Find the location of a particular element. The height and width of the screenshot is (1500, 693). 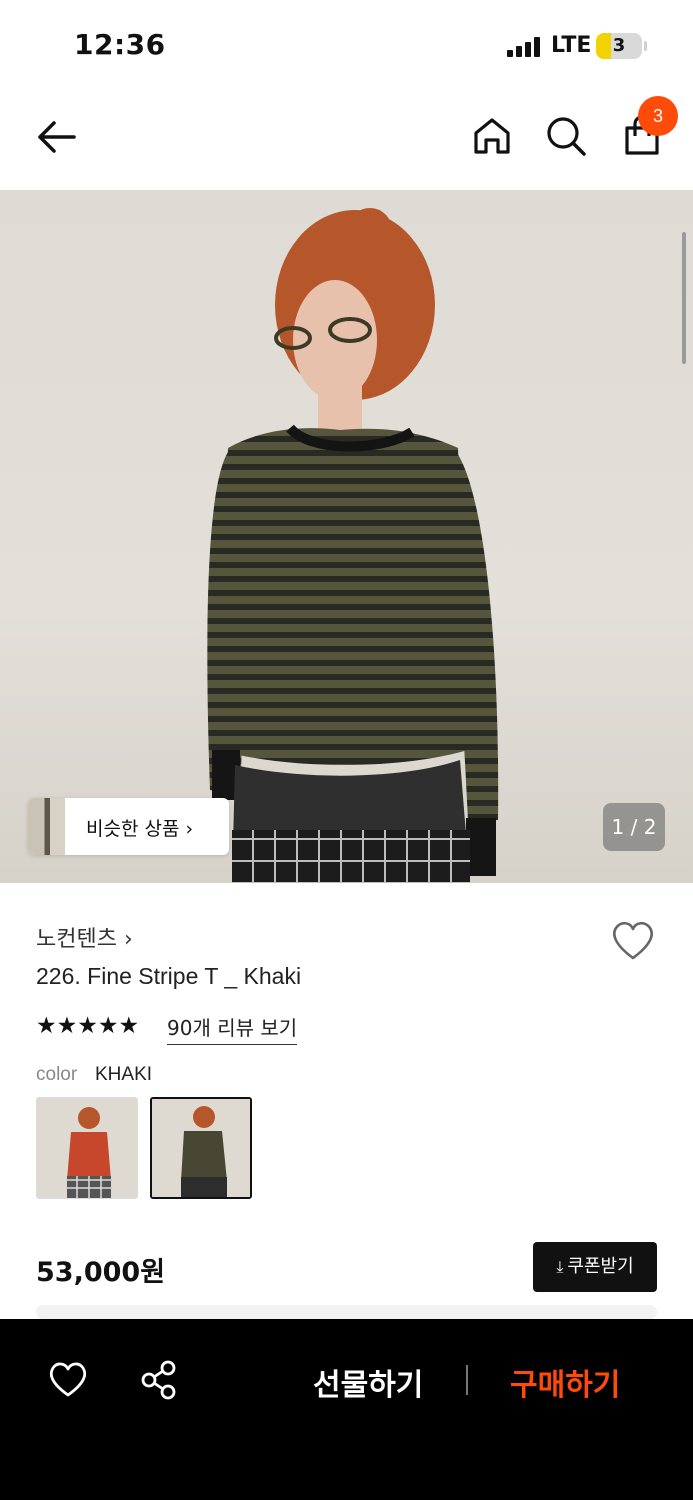

rating-stars: ★★★★★ is located at coordinates (87, 1026).